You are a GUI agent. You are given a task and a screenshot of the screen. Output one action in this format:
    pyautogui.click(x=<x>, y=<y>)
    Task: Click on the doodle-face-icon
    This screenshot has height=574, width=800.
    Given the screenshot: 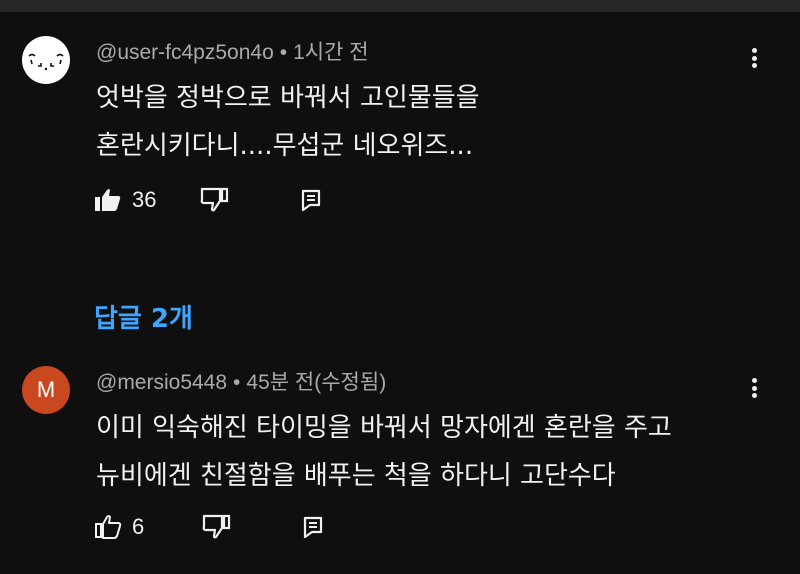 What is the action you would take?
    pyautogui.click(x=46, y=62)
    